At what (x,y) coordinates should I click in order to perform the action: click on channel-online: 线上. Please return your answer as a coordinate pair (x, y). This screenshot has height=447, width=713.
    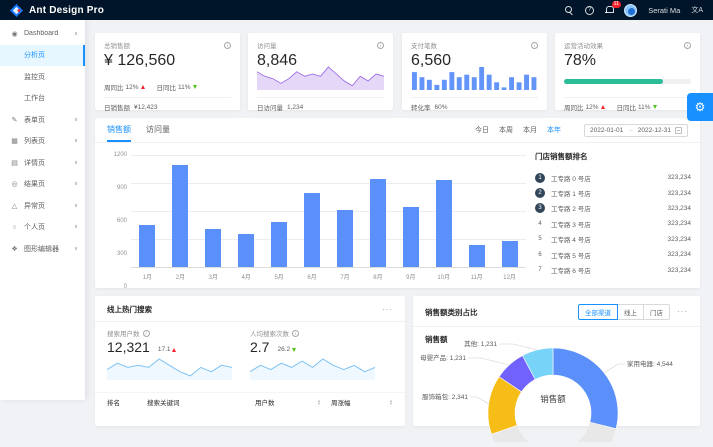
    Looking at the image, I should click on (630, 312).